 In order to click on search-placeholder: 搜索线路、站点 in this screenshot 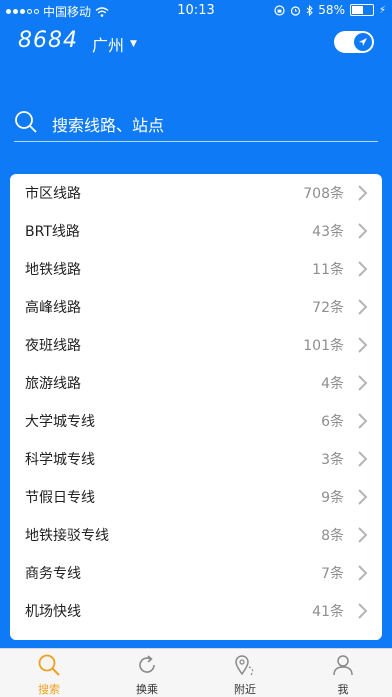, I will do `click(108, 125)`.